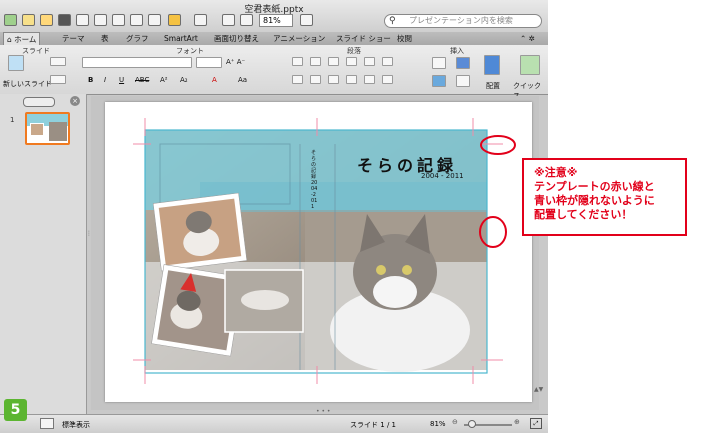 The height and width of the screenshot is (433, 704). Describe the element at coordinates (556, 172) in the screenshot. I see `callout-line-1: ※注意※` at that location.